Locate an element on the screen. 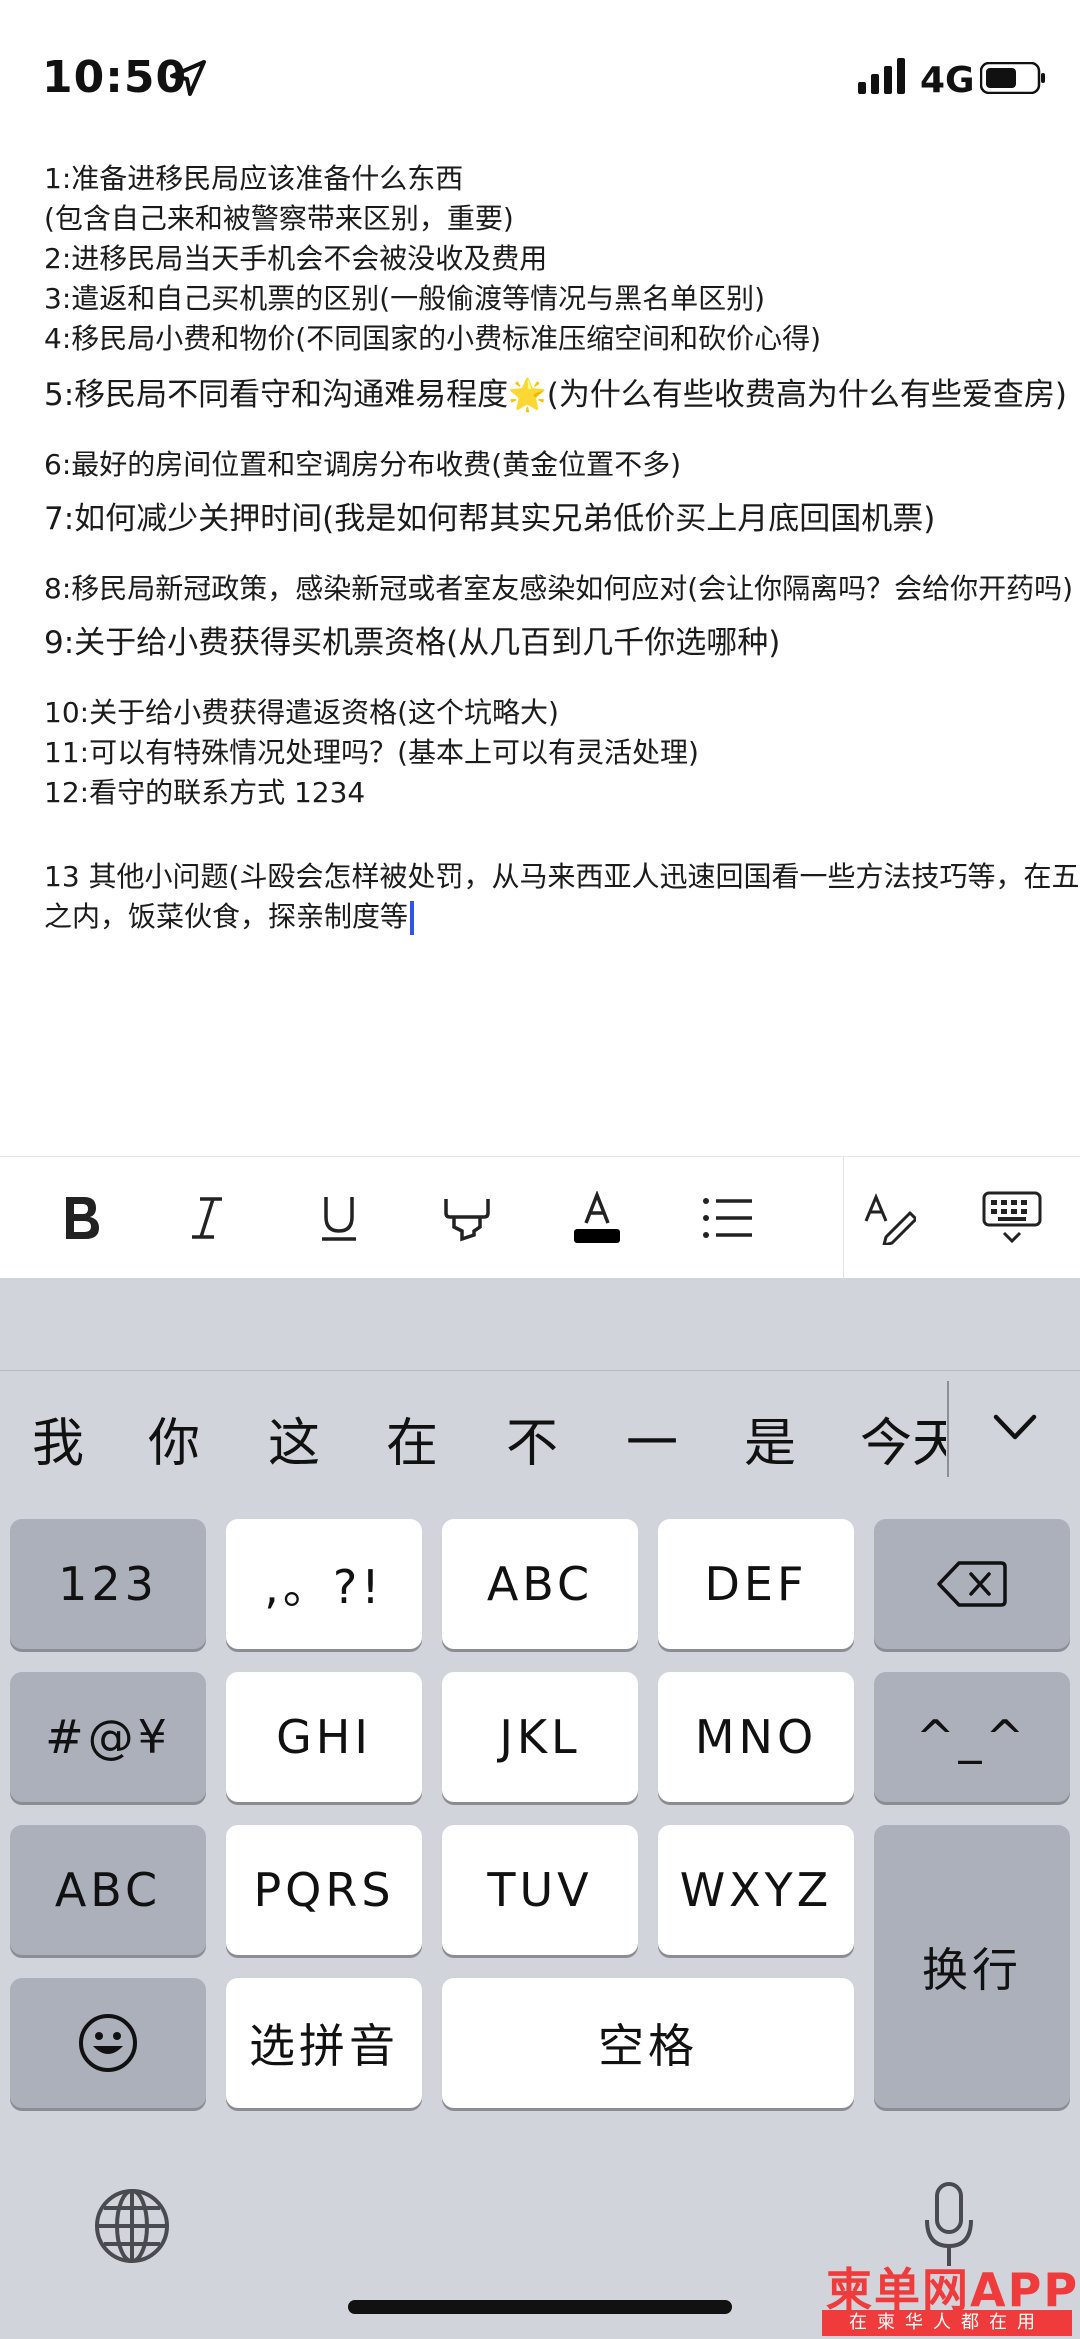 The width and height of the screenshot is (1080, 2339). doc-line: 7:如何减少关押时间(我是如何帮其实兄弟低价买上月底回国机票) is located at coordinates (490, 519).